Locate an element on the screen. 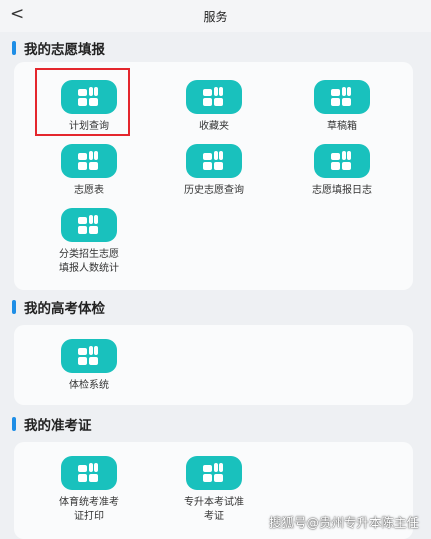 This screenshot has width=431, height=539. tile-label: 分类招生志愿 填报人数统计 is located at coordinates (89, 262).